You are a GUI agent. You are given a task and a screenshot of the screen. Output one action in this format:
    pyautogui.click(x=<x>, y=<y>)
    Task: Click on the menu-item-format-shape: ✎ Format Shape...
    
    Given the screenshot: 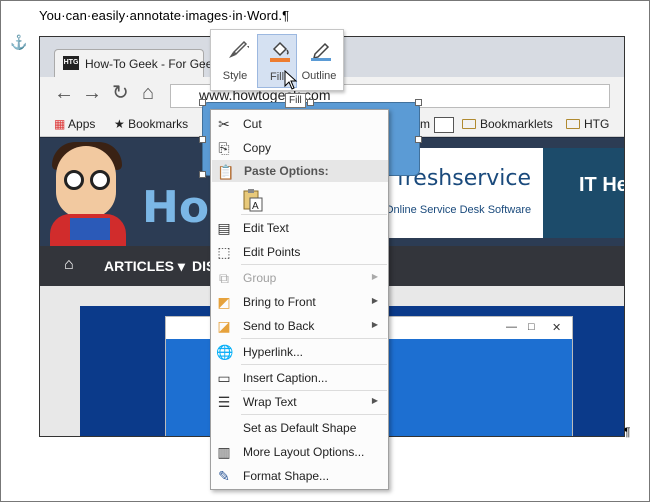 What is the action you would take?
    pyautogui.click(x=299, y=476)
    